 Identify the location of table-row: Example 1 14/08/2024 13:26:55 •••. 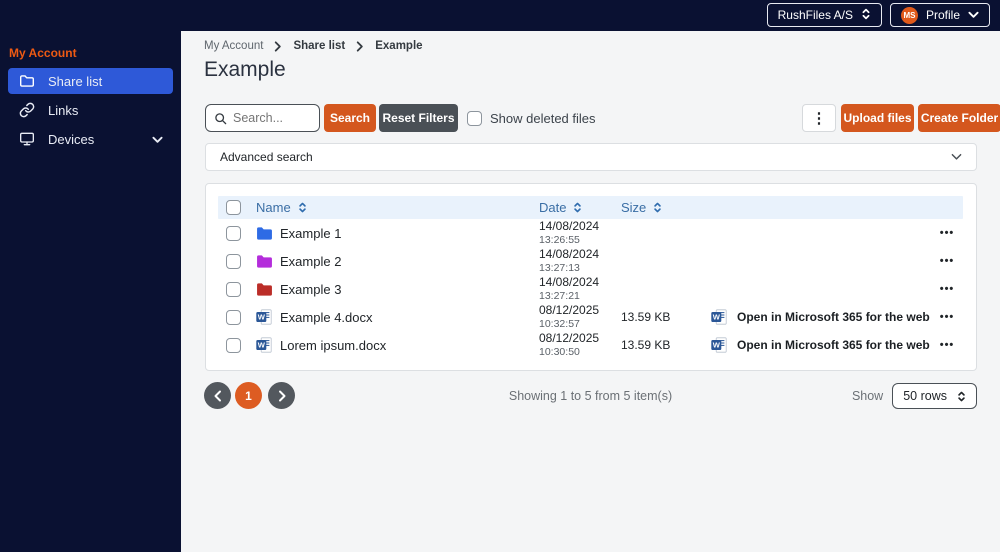
(590, 233).